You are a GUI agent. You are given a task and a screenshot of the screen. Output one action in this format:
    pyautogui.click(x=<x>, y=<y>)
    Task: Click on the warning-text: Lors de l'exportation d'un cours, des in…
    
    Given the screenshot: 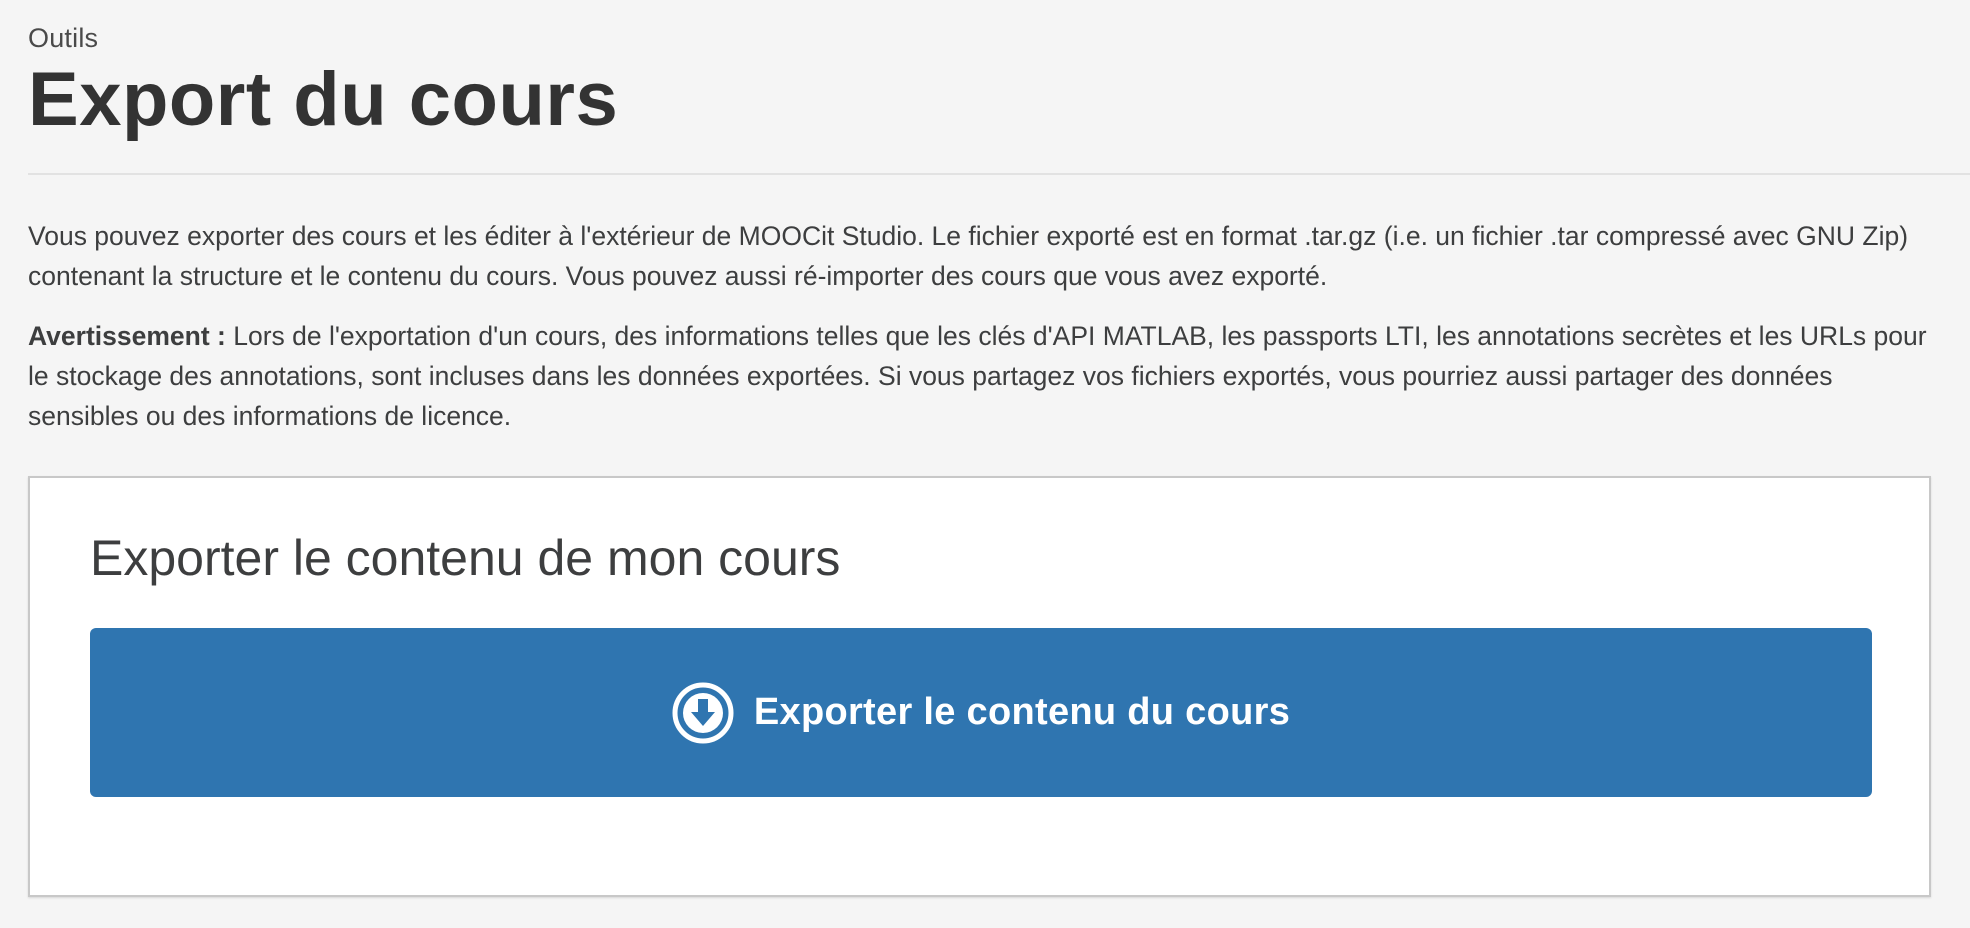 What is the action you would take?
    pyautogui.click(x=977, y=376)
    